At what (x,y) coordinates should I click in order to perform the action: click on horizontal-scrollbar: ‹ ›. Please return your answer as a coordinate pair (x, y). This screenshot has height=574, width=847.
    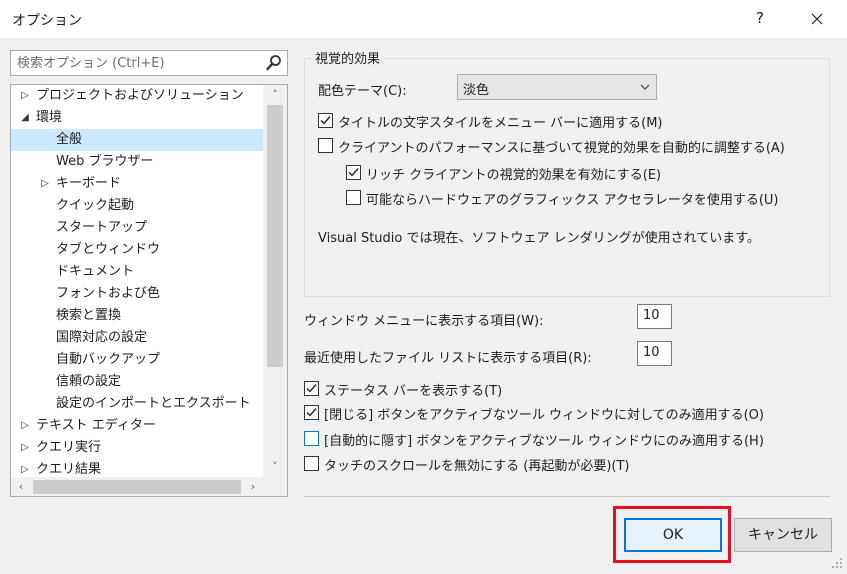
    Looking at the image, I should click on (137, 486).